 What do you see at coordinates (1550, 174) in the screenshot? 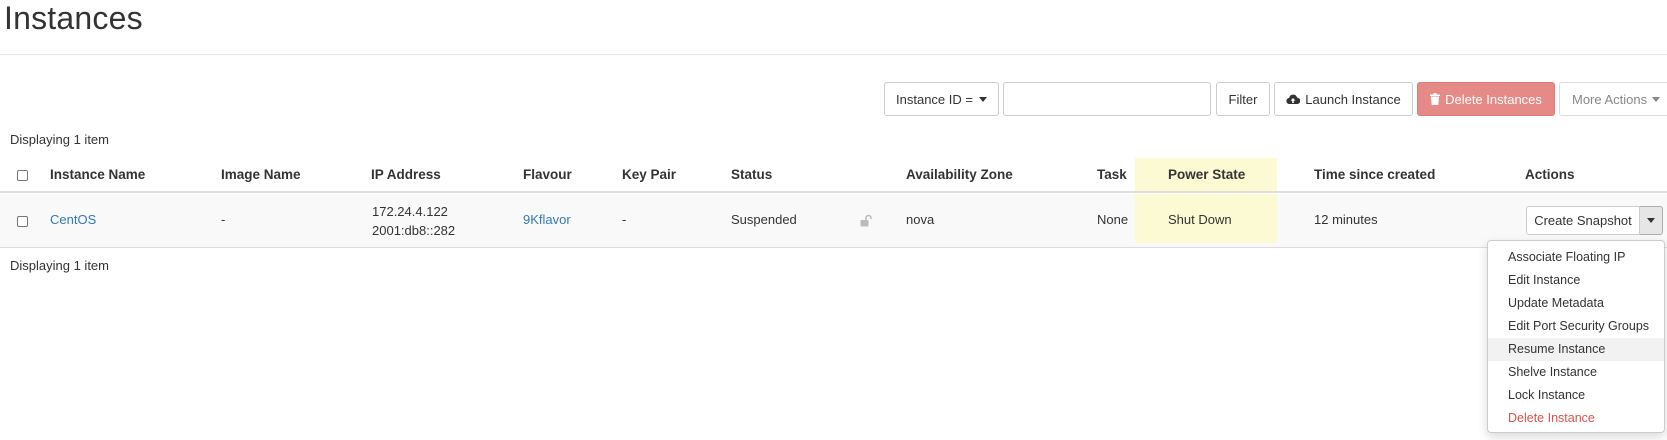
I see `column-header-actions: Actions` at bounding box center [1550, 174].